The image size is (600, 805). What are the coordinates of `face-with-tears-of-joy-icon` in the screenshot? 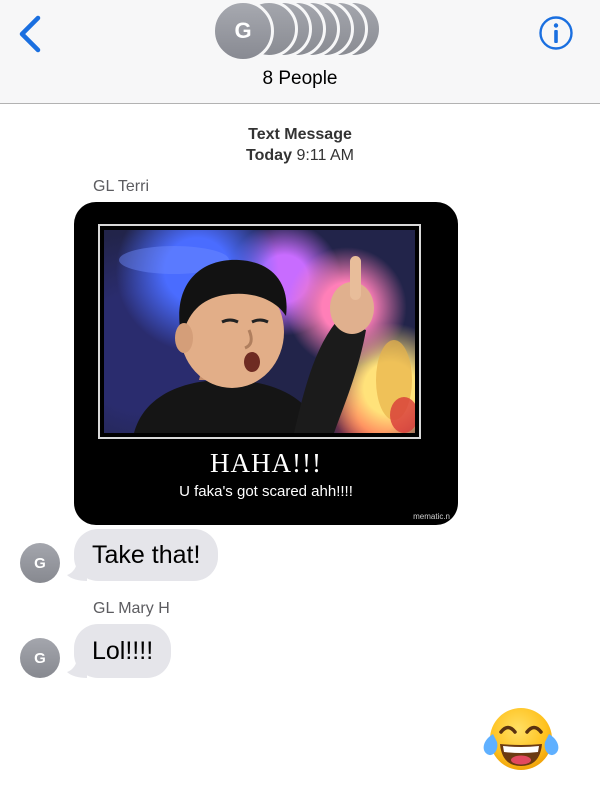 It's located at (521, 739).